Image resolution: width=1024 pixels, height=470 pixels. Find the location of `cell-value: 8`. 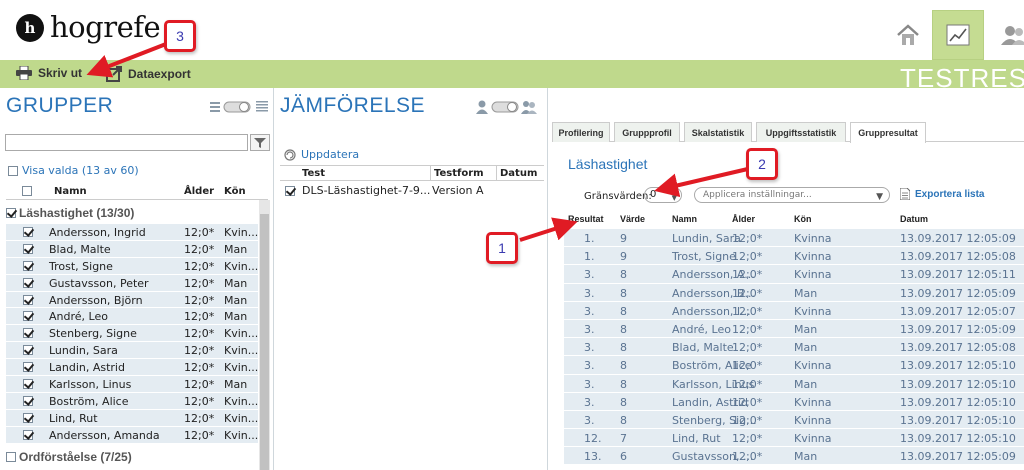

cell-value: 8 is located at coordinates (623, 311).